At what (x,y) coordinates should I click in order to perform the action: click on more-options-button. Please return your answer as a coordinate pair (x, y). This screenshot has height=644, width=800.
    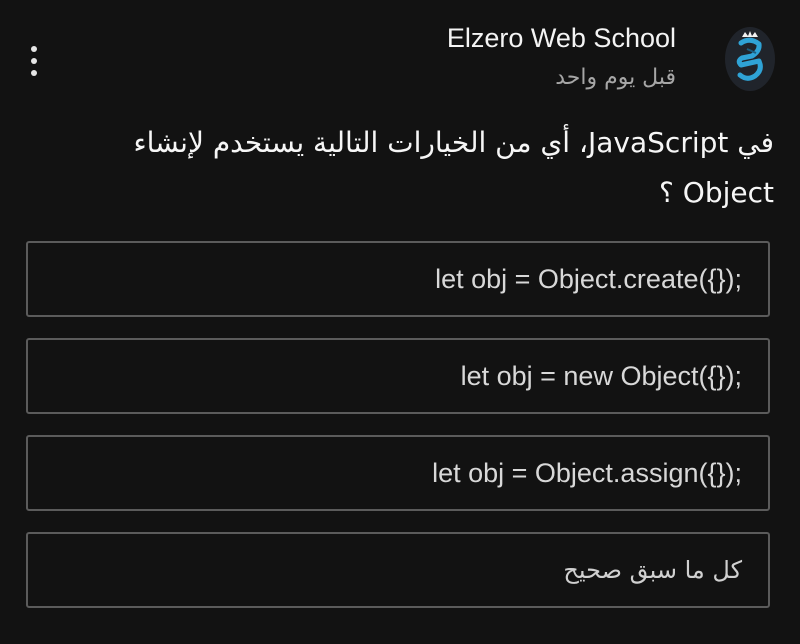
    Looking at the image, I should click on (34, 61).